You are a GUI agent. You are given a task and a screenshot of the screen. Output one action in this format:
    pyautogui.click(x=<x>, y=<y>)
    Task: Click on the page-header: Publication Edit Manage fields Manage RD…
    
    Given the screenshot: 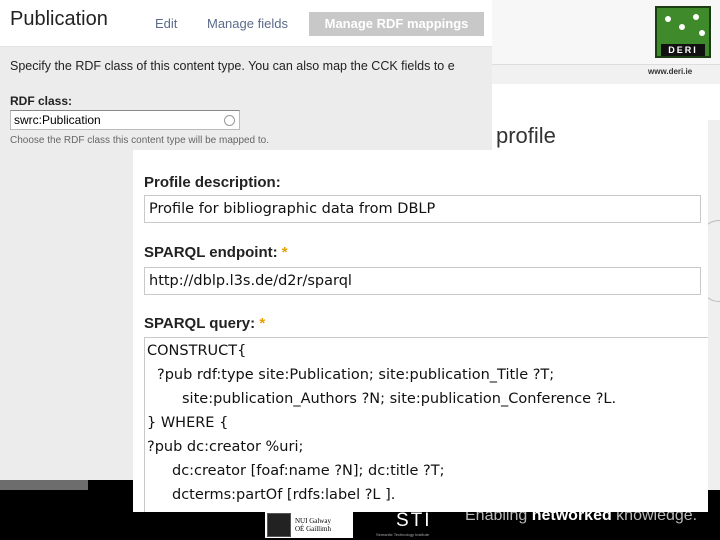 What is the action you would take?
    pyautogui.click(x=246, y=23)
    